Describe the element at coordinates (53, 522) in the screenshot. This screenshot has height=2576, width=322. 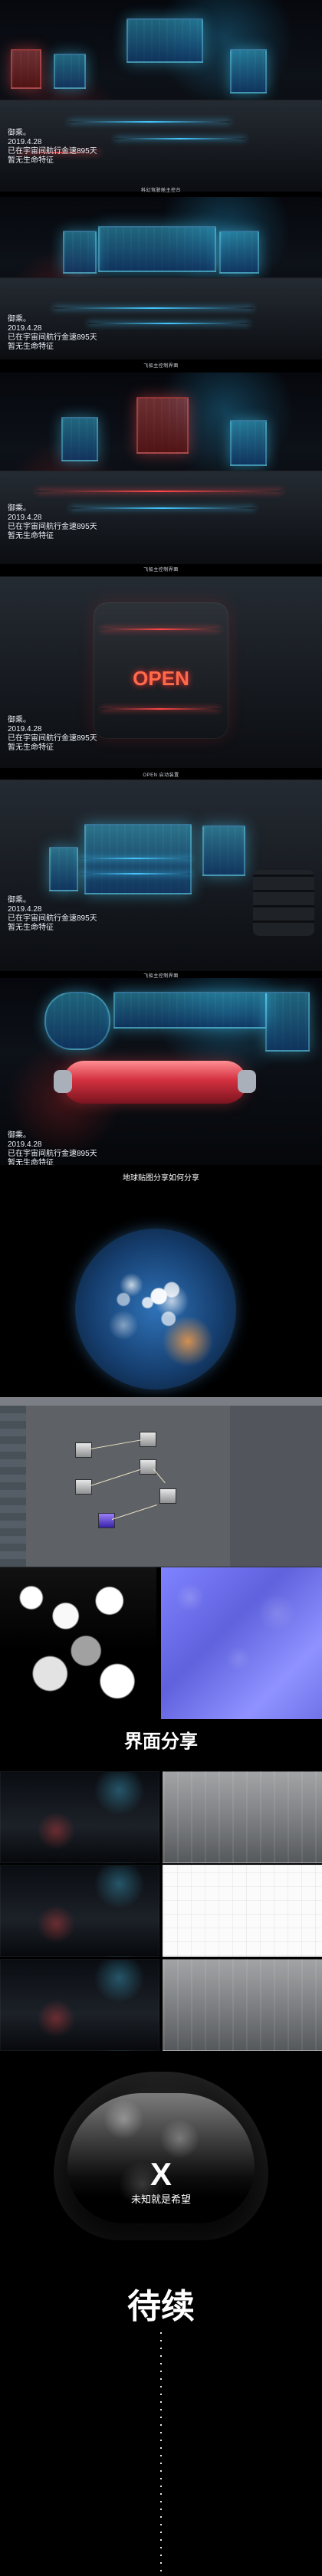
I see `flight-info-overlay-3: 御乘。 2019.4.28 已在宇宙间航行金速895天 暂无生命特征` at that location.